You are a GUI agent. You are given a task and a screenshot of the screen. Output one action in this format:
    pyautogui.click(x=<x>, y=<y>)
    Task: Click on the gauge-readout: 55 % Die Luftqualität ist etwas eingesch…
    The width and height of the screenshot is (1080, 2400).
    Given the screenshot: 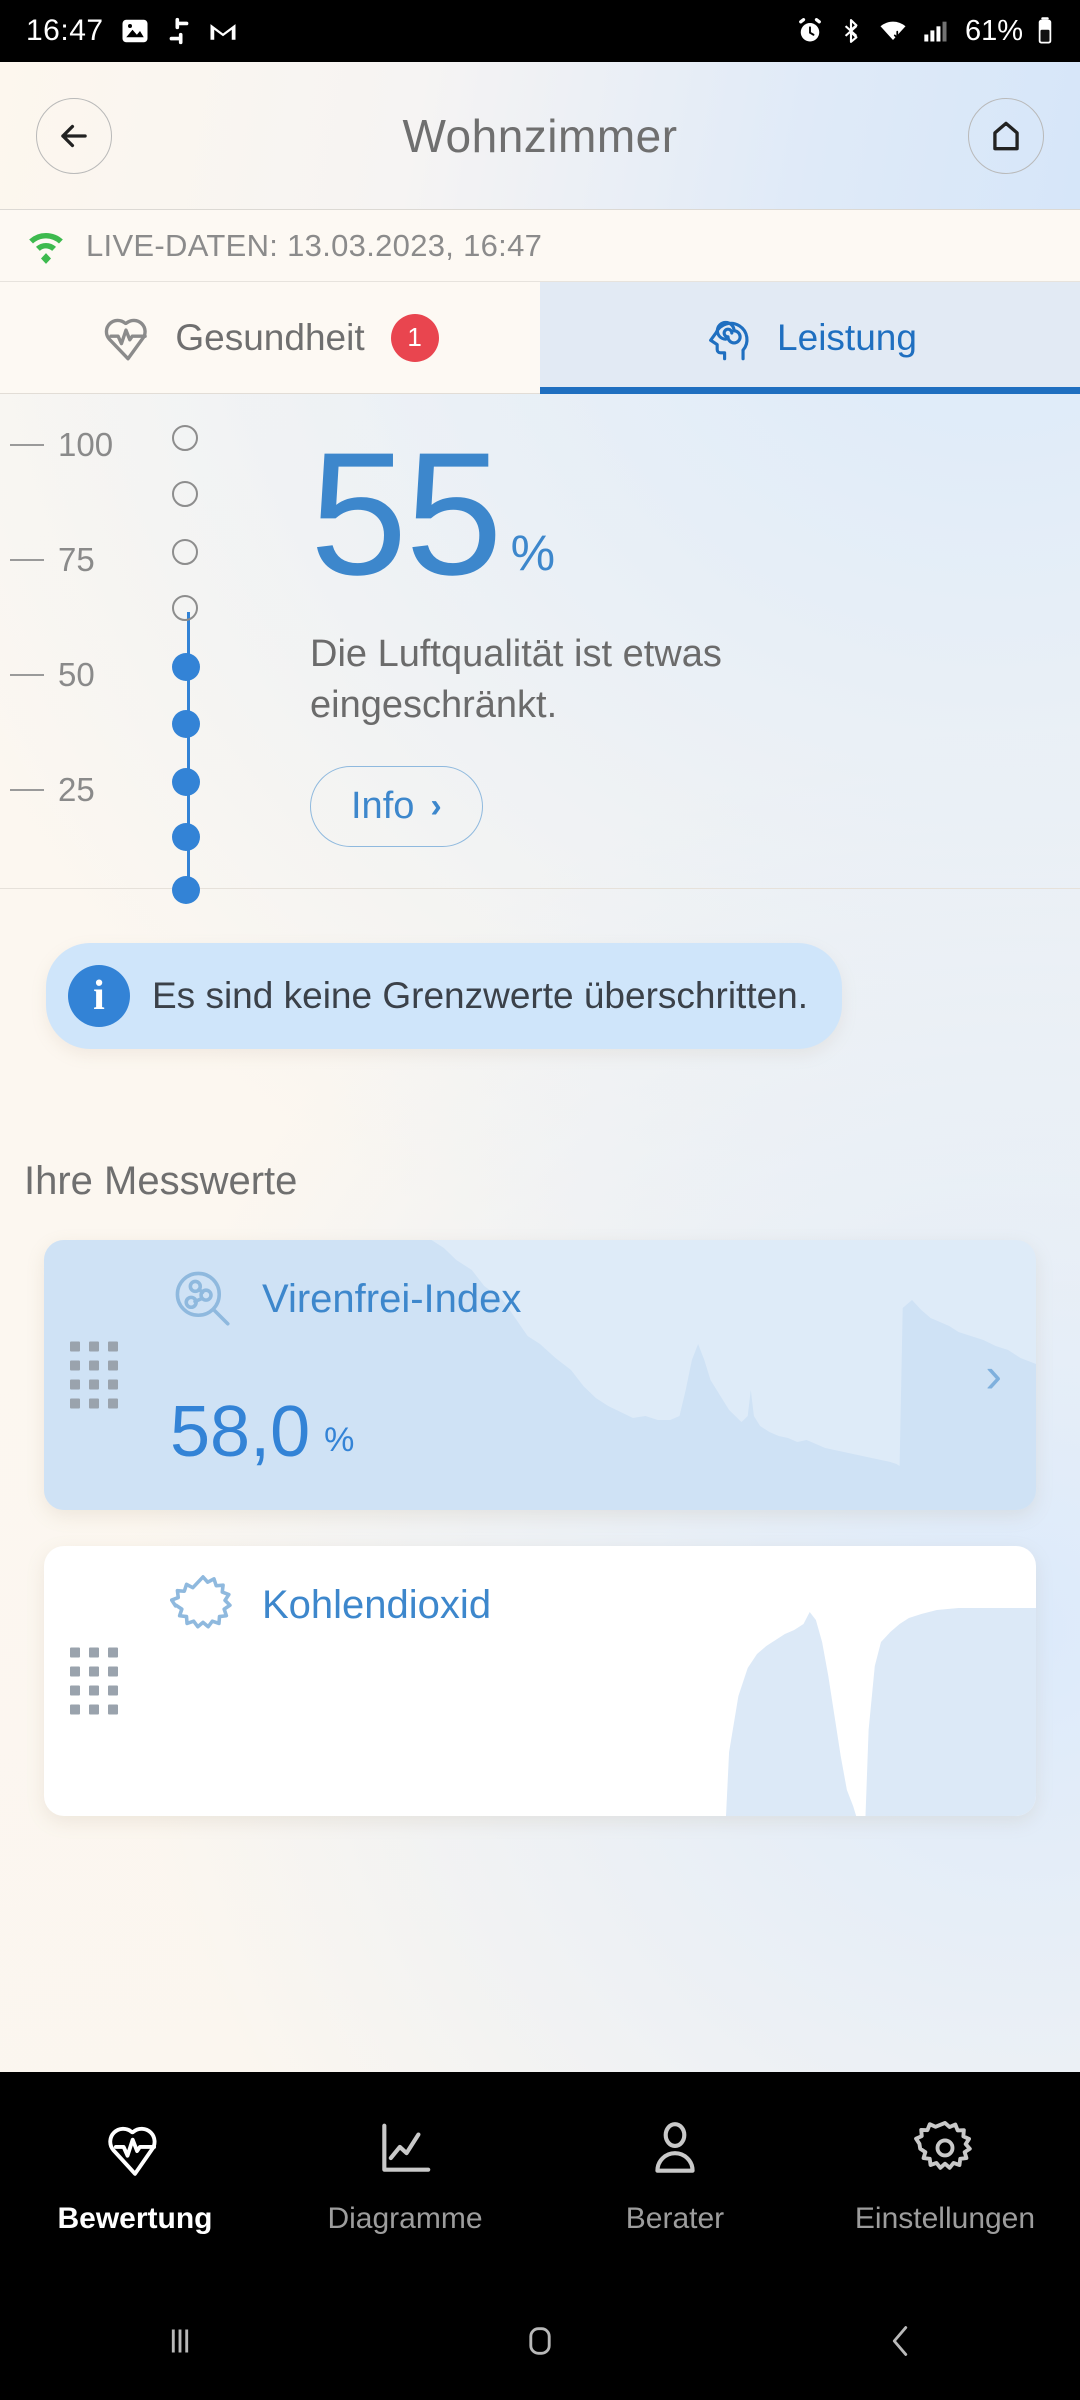 What is the action you would take?
    pyautogui.click(x=690, y=641)
    